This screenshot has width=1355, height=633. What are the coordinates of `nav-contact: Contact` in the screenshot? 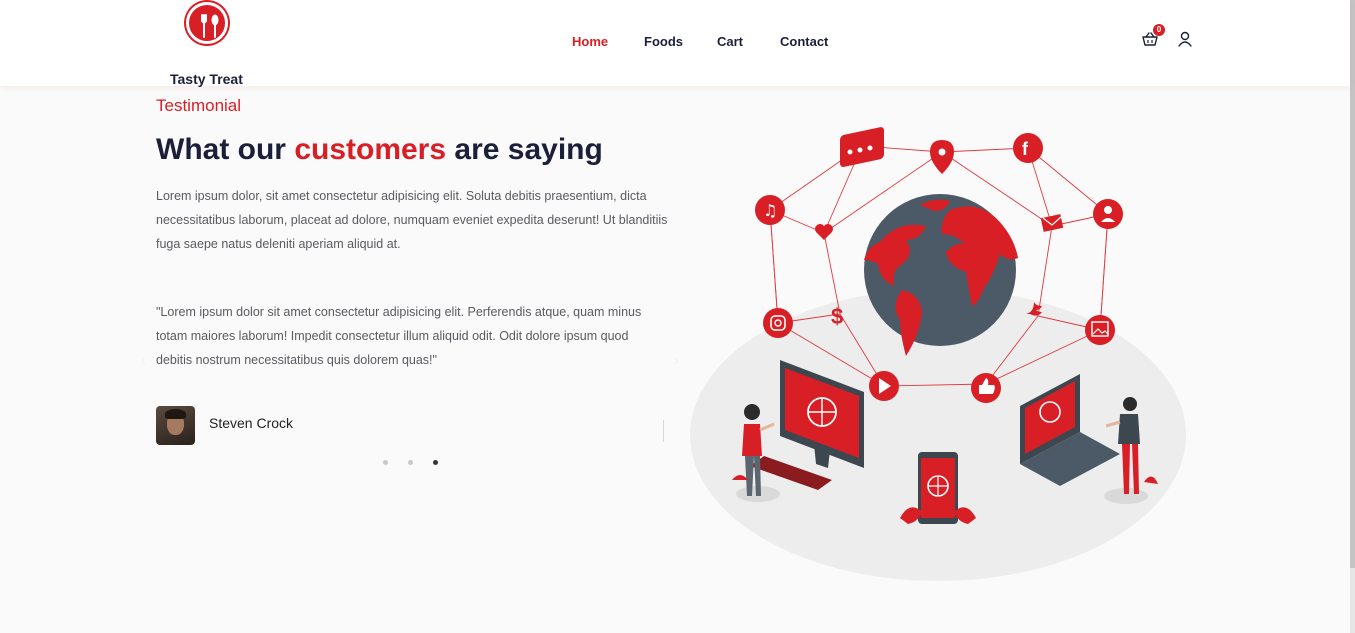 It's located at (804, 41).